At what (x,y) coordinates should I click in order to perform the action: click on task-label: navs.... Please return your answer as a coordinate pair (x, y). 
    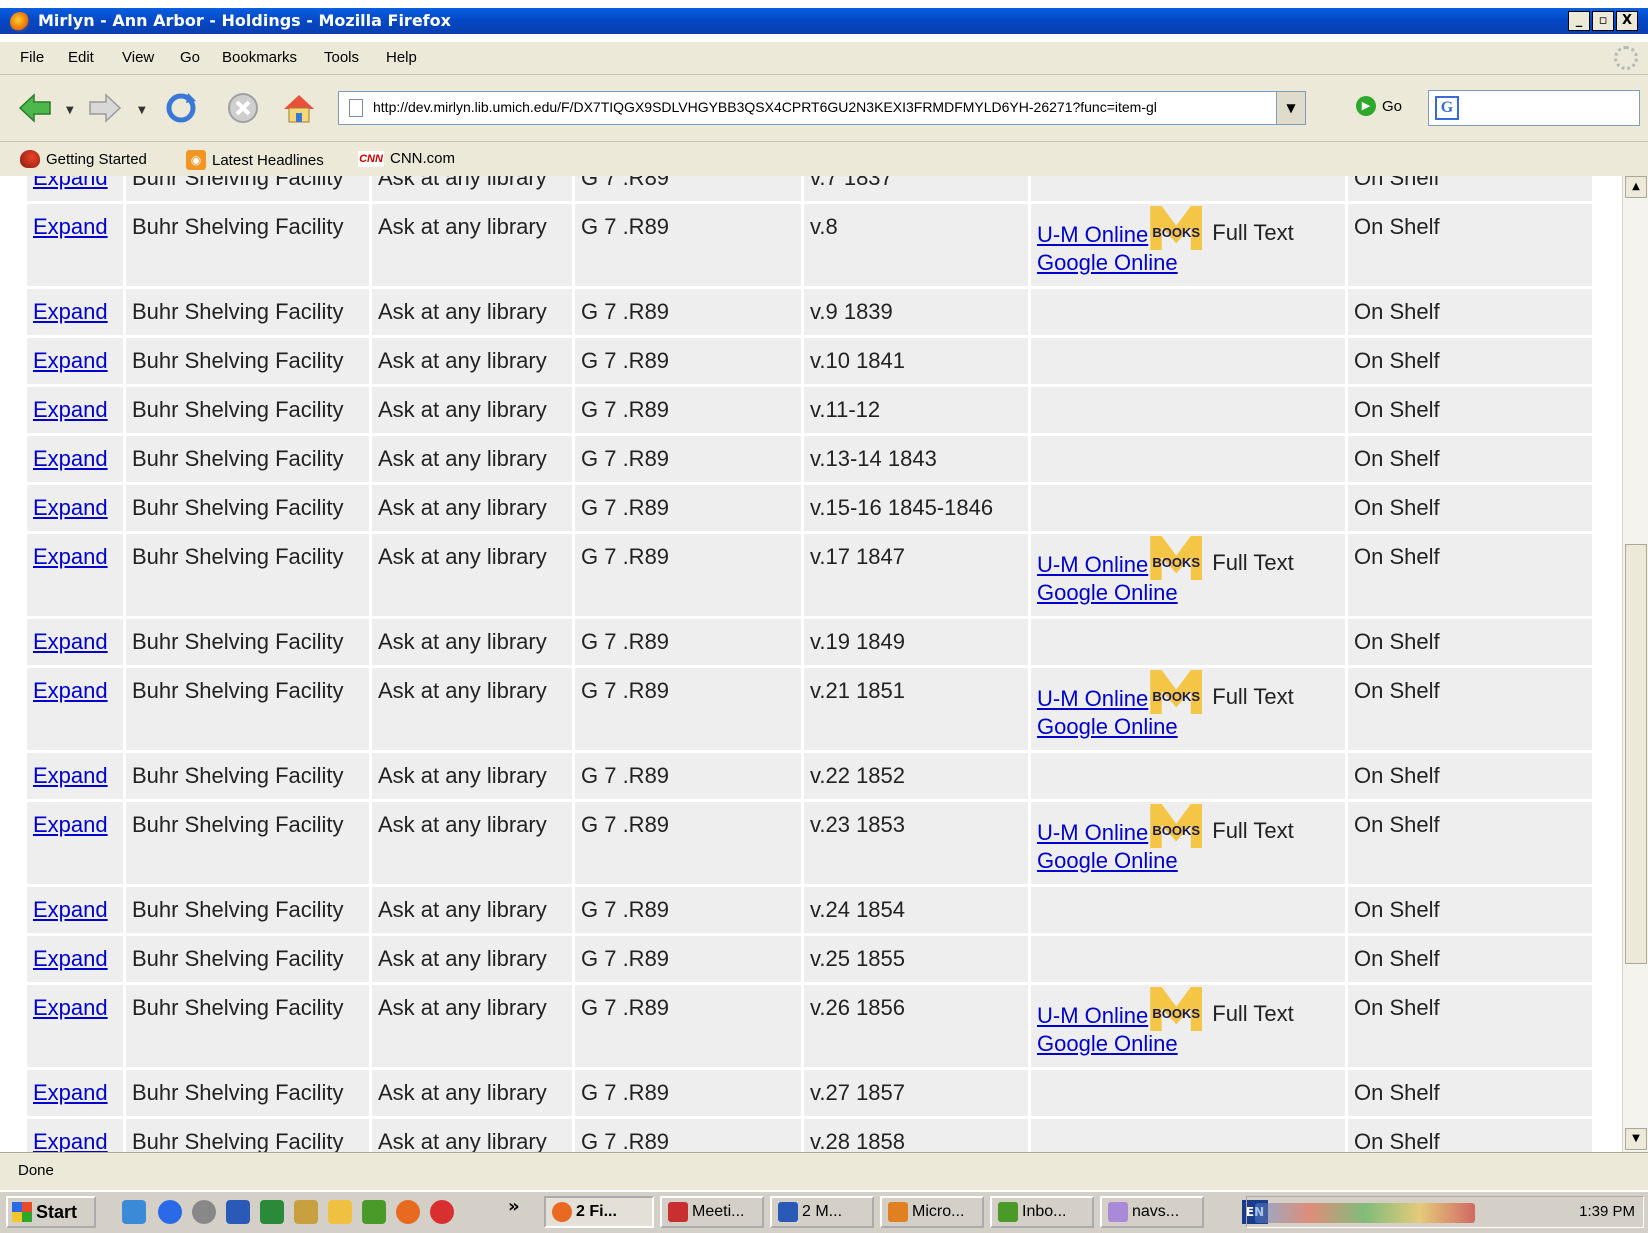
    Looking at the image, I should click on (1156, 1211).